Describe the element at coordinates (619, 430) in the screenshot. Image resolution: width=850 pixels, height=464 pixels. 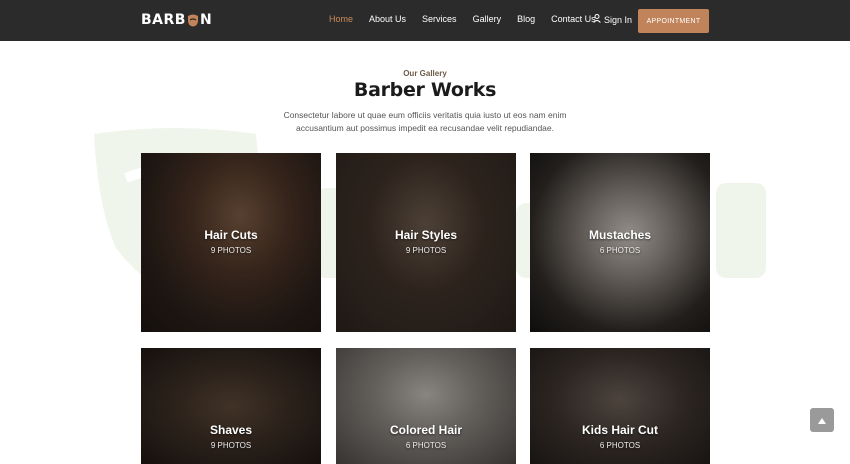
I see `card-title: Kids Hair Cut` at that location.